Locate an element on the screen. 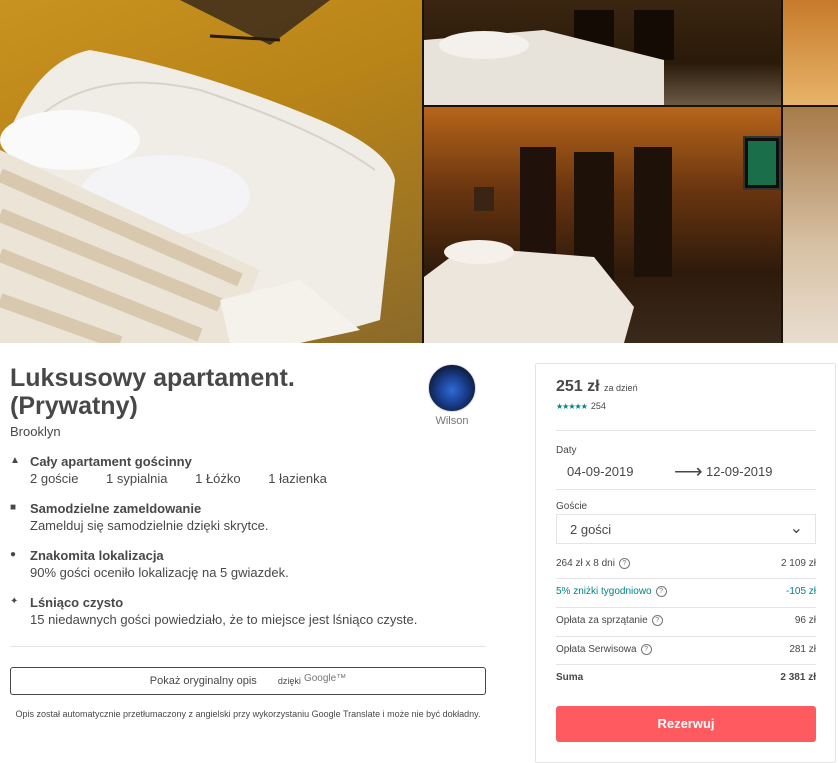 The height and width of the screenshot is (763, 838). line-value: 281 zł is located at coordinates (802, 649).